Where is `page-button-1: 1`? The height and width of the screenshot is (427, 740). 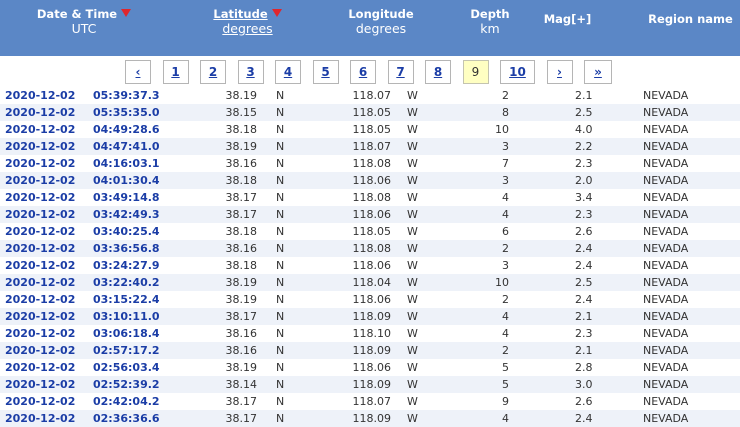 page-button-1: 1 is located at coordinates (175, 72).